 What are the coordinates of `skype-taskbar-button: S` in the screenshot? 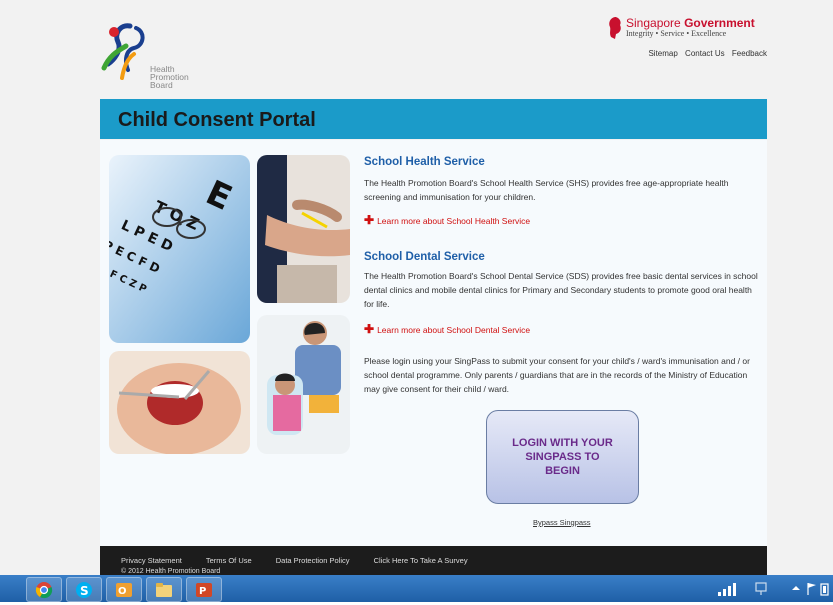 It's located at (84, 589).